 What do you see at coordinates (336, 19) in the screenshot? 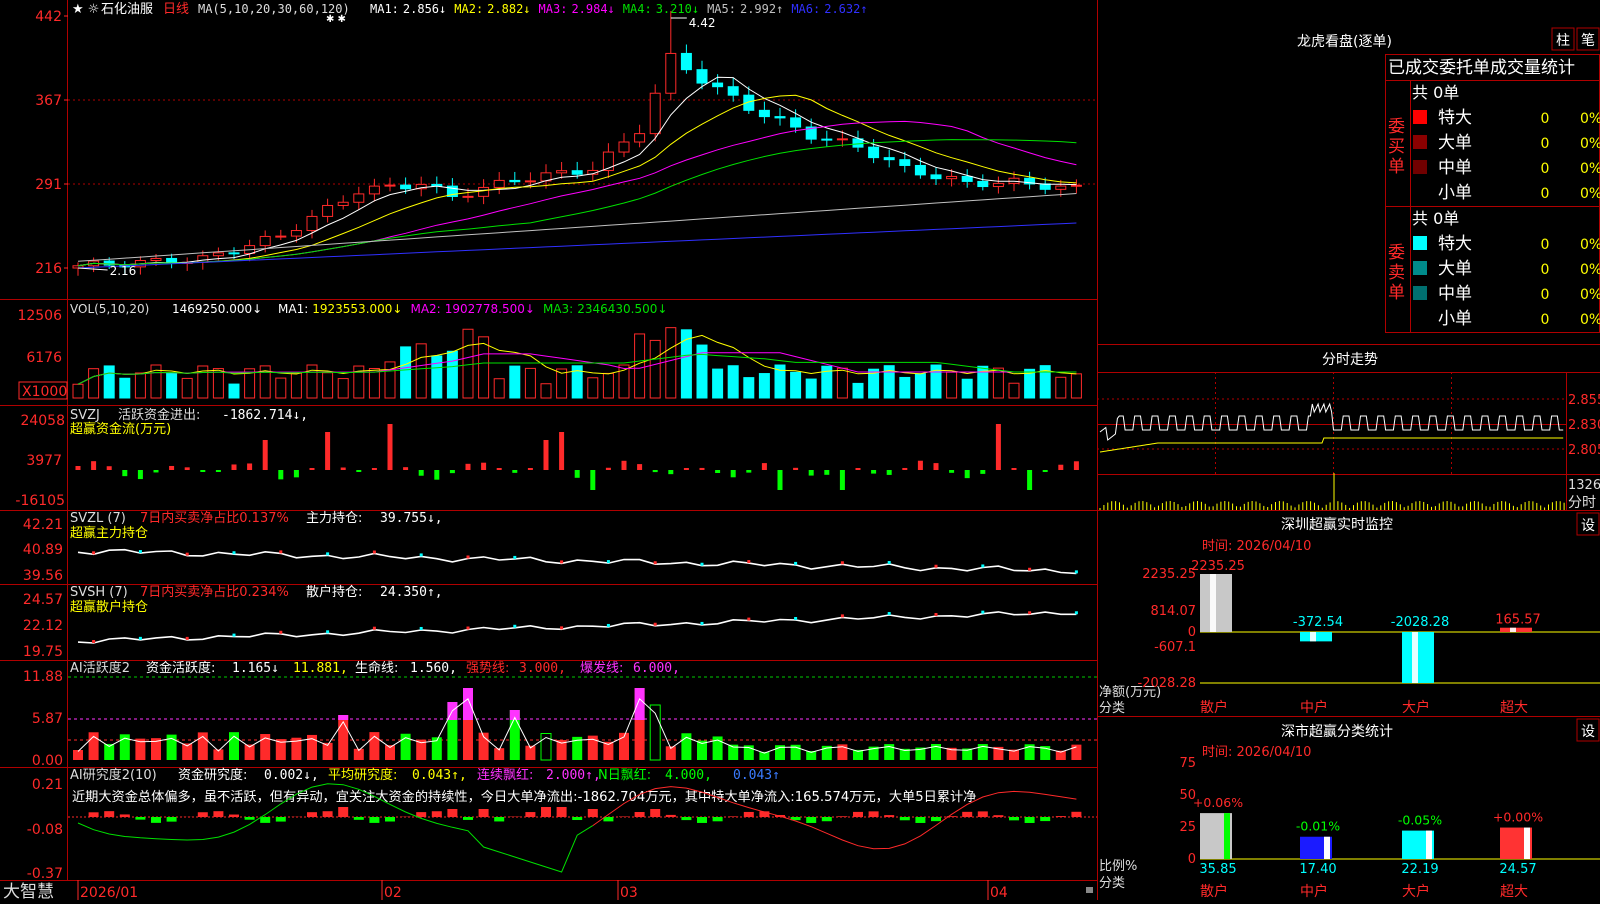
I see `event-stars: ✱ ✱` at bounding box center [336, 19].